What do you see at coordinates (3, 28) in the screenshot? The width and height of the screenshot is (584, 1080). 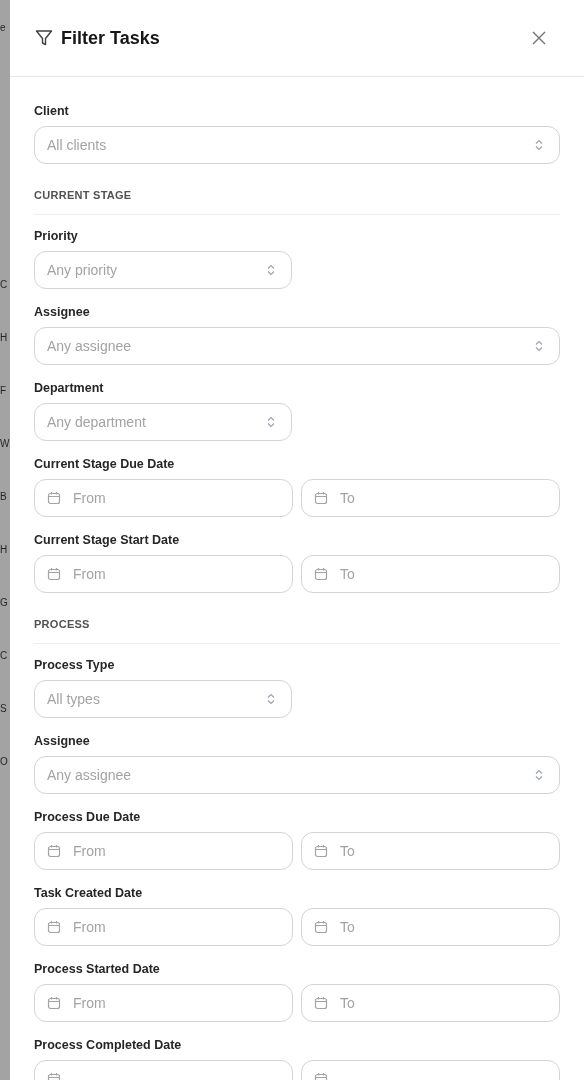 I see `row-text: e` at bounding box center [3, 28].